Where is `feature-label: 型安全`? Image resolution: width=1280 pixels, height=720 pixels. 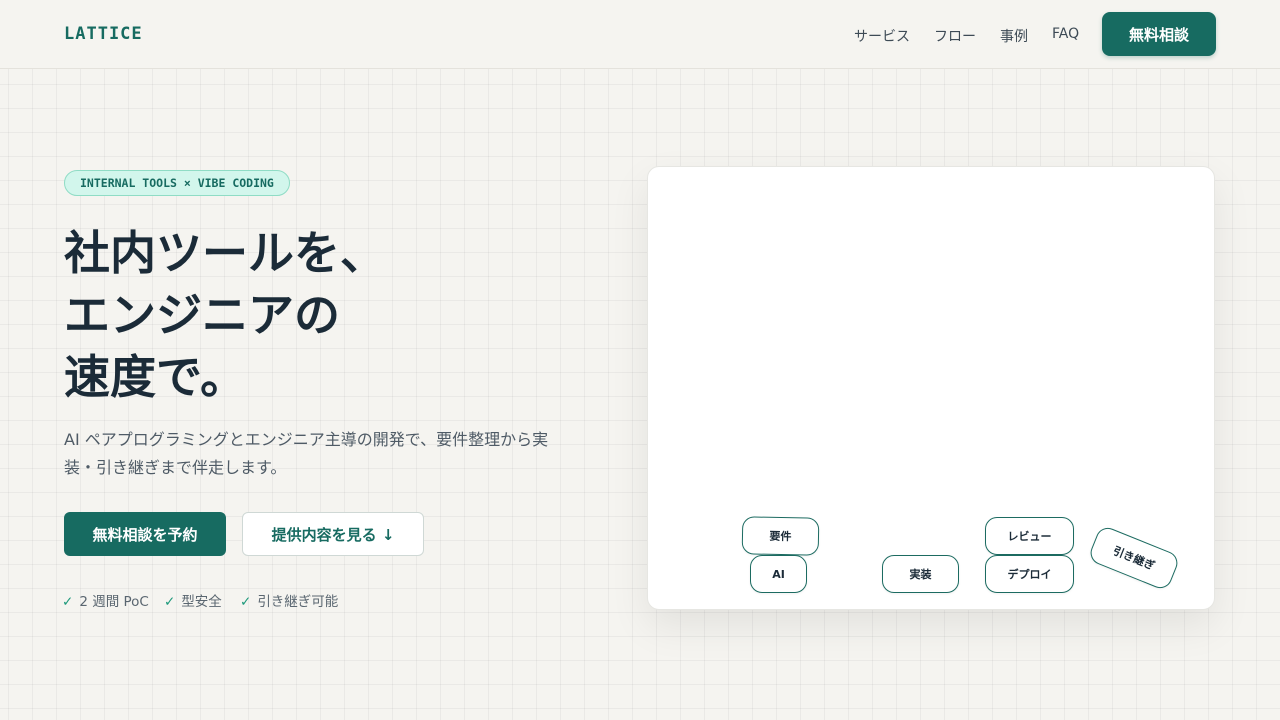
feature-label: 型安全 is located at coordinates (201, 602).